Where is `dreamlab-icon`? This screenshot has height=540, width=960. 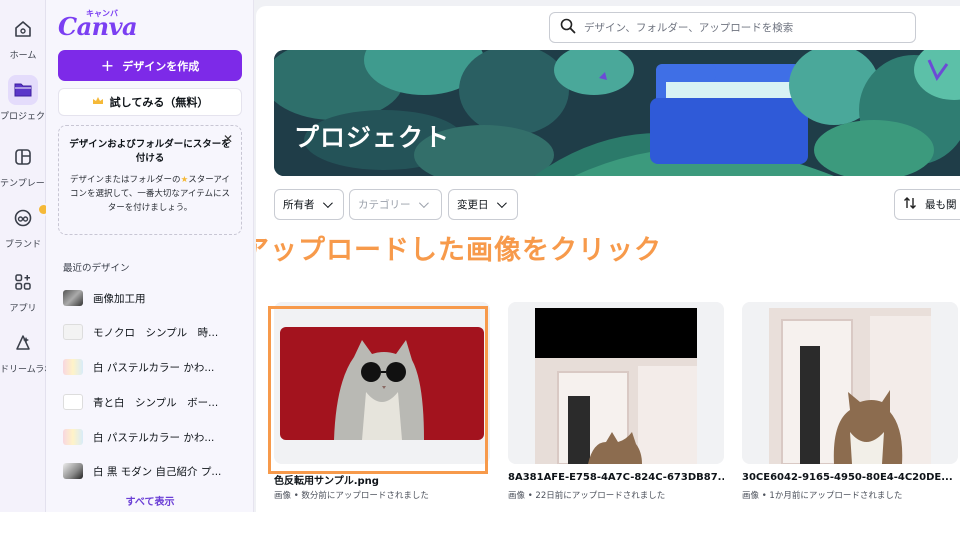
dreamlab-icon is located at coordinates (23, 343).